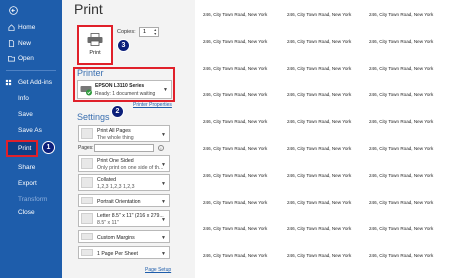 Image resolution: width=474 pixels, height=278 pixels. I want to click on pages-icon, so click(87, 133).